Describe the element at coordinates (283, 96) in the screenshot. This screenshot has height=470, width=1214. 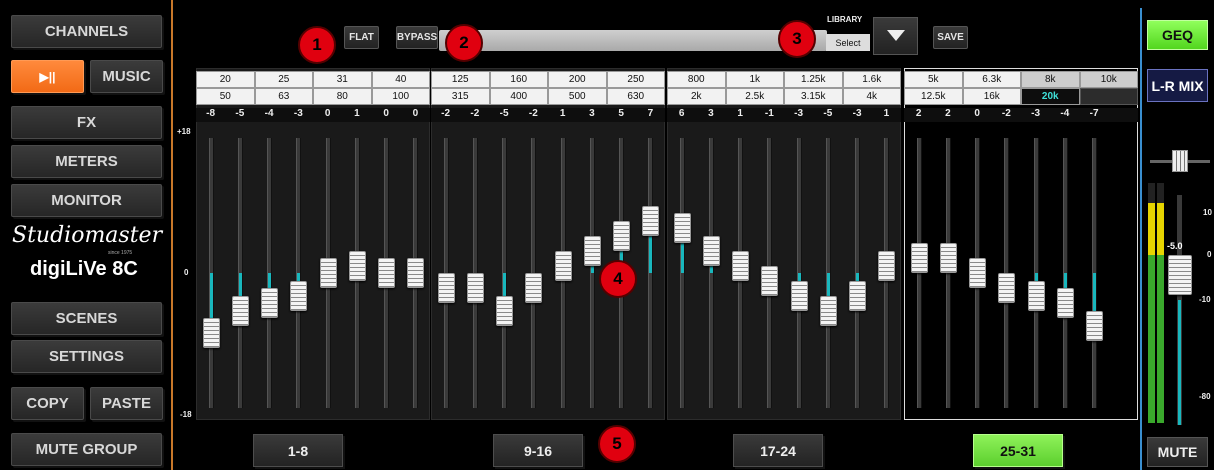
I see `freq-cell: 63` at that location.